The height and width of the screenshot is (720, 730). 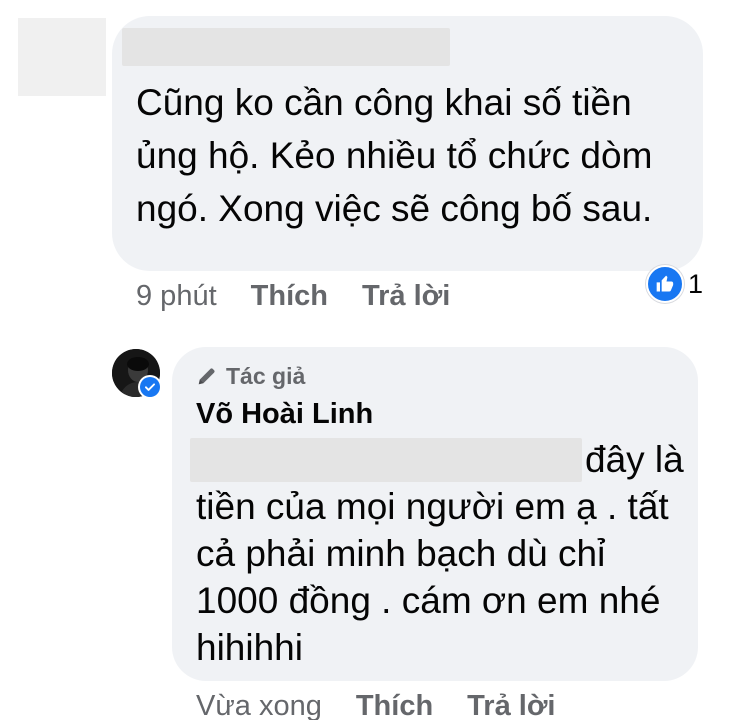 I want to click on comment-reply-button: Trả lời, so click(x=406, y=296).